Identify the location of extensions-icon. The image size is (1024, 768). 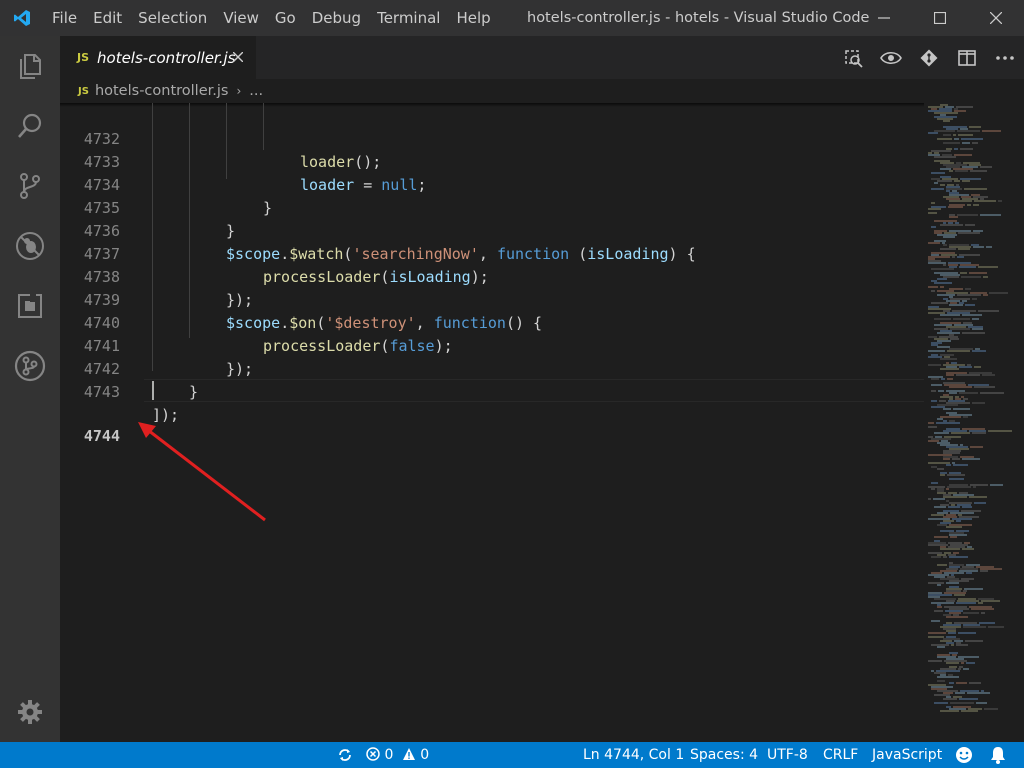
(30, 306).